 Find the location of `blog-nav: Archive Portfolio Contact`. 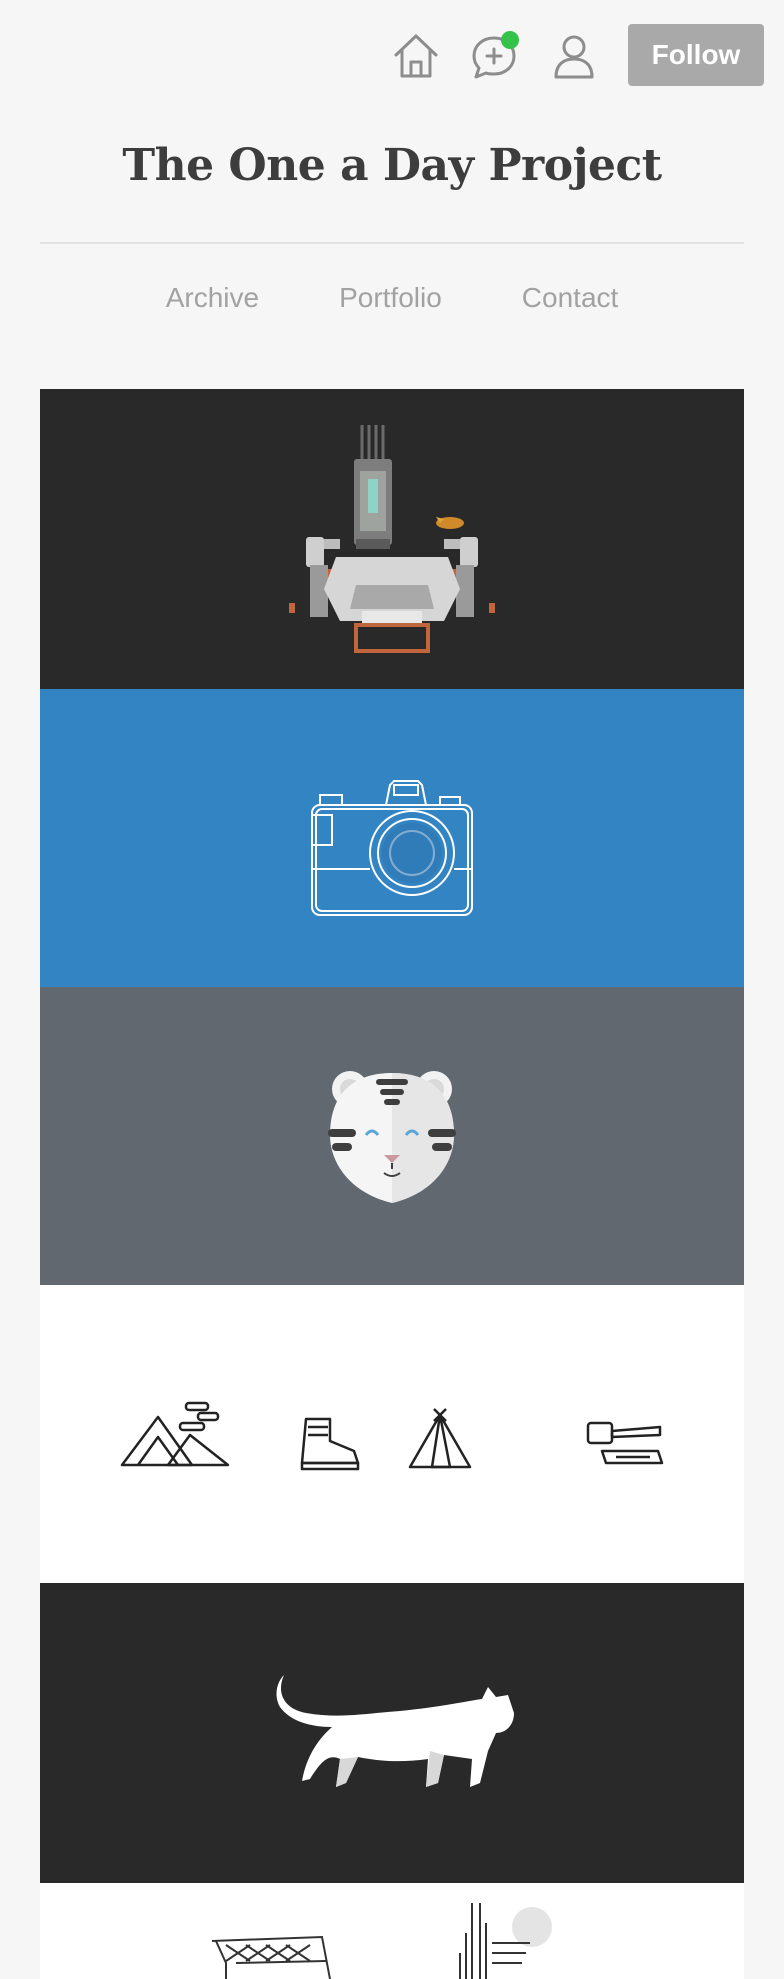

blog-nav: Archive Portfolio Contact is located at coordinates (392, 298).